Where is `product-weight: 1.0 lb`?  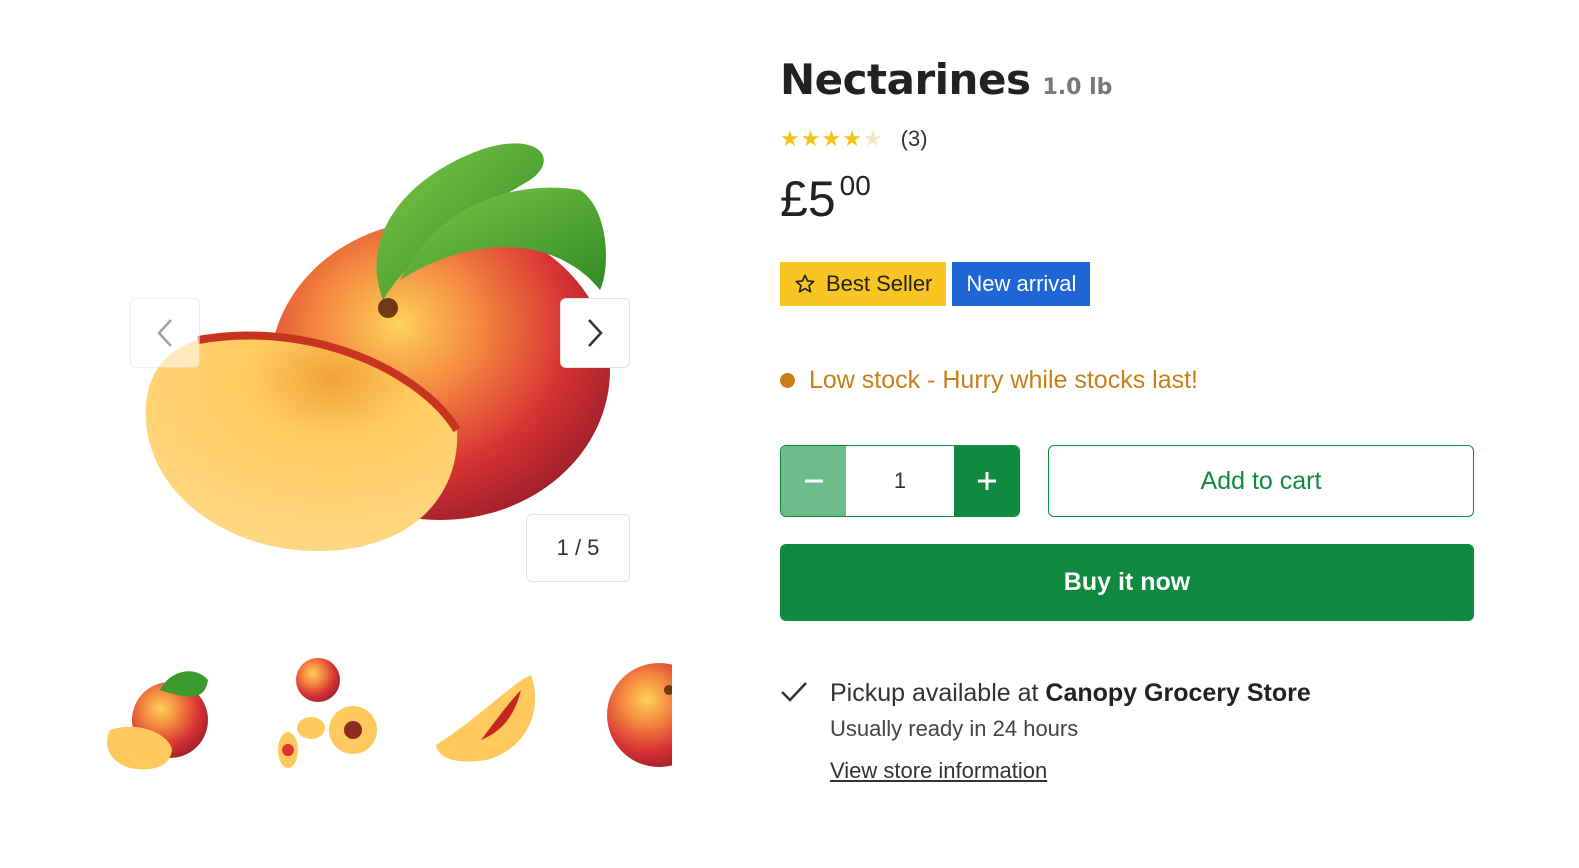 product-weight: 1.0 lb is located at coordinates (1077, 87).